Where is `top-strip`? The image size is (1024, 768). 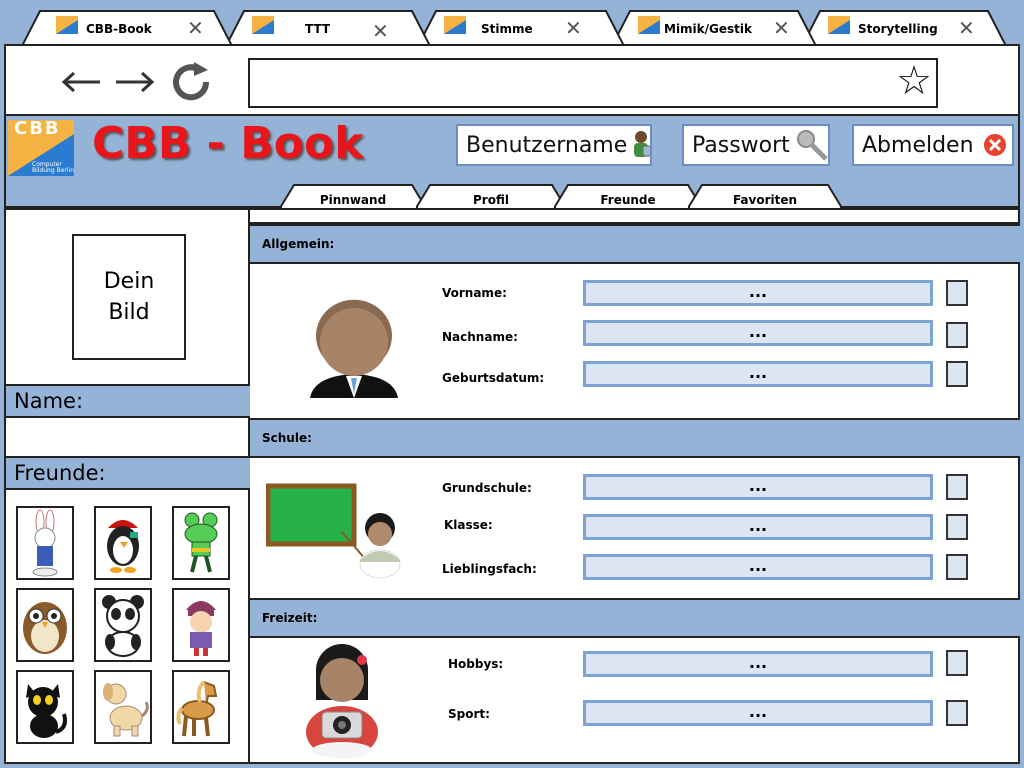 top-strip is located at coordinates (635, 217).